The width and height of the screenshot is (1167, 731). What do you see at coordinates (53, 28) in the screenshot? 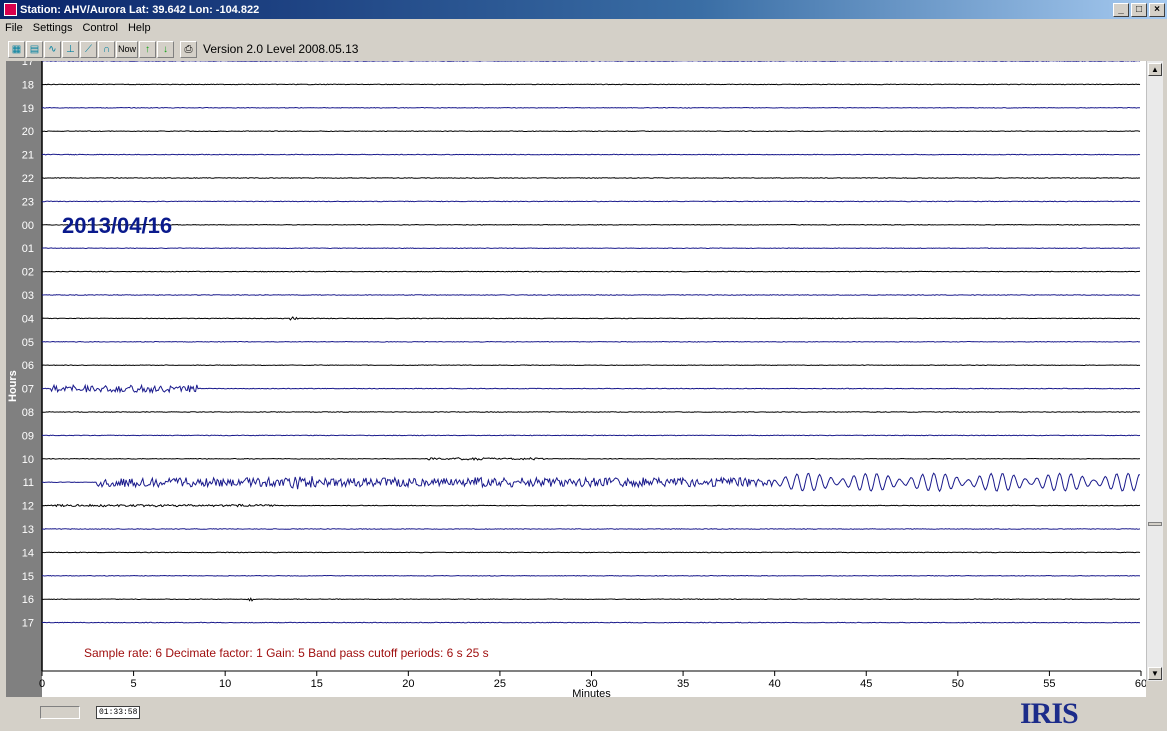
I see `menu-settings: Settings` at bounding box center [53, 28].